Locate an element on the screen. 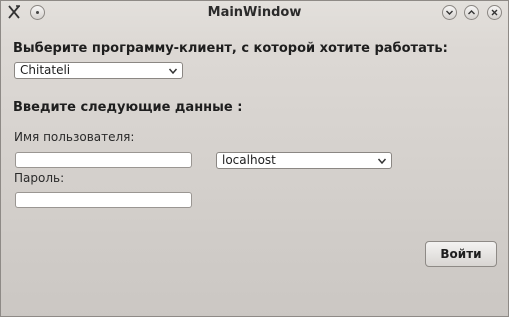  data-heading: Введите следующие данные : is located at coordinates (128, 107).